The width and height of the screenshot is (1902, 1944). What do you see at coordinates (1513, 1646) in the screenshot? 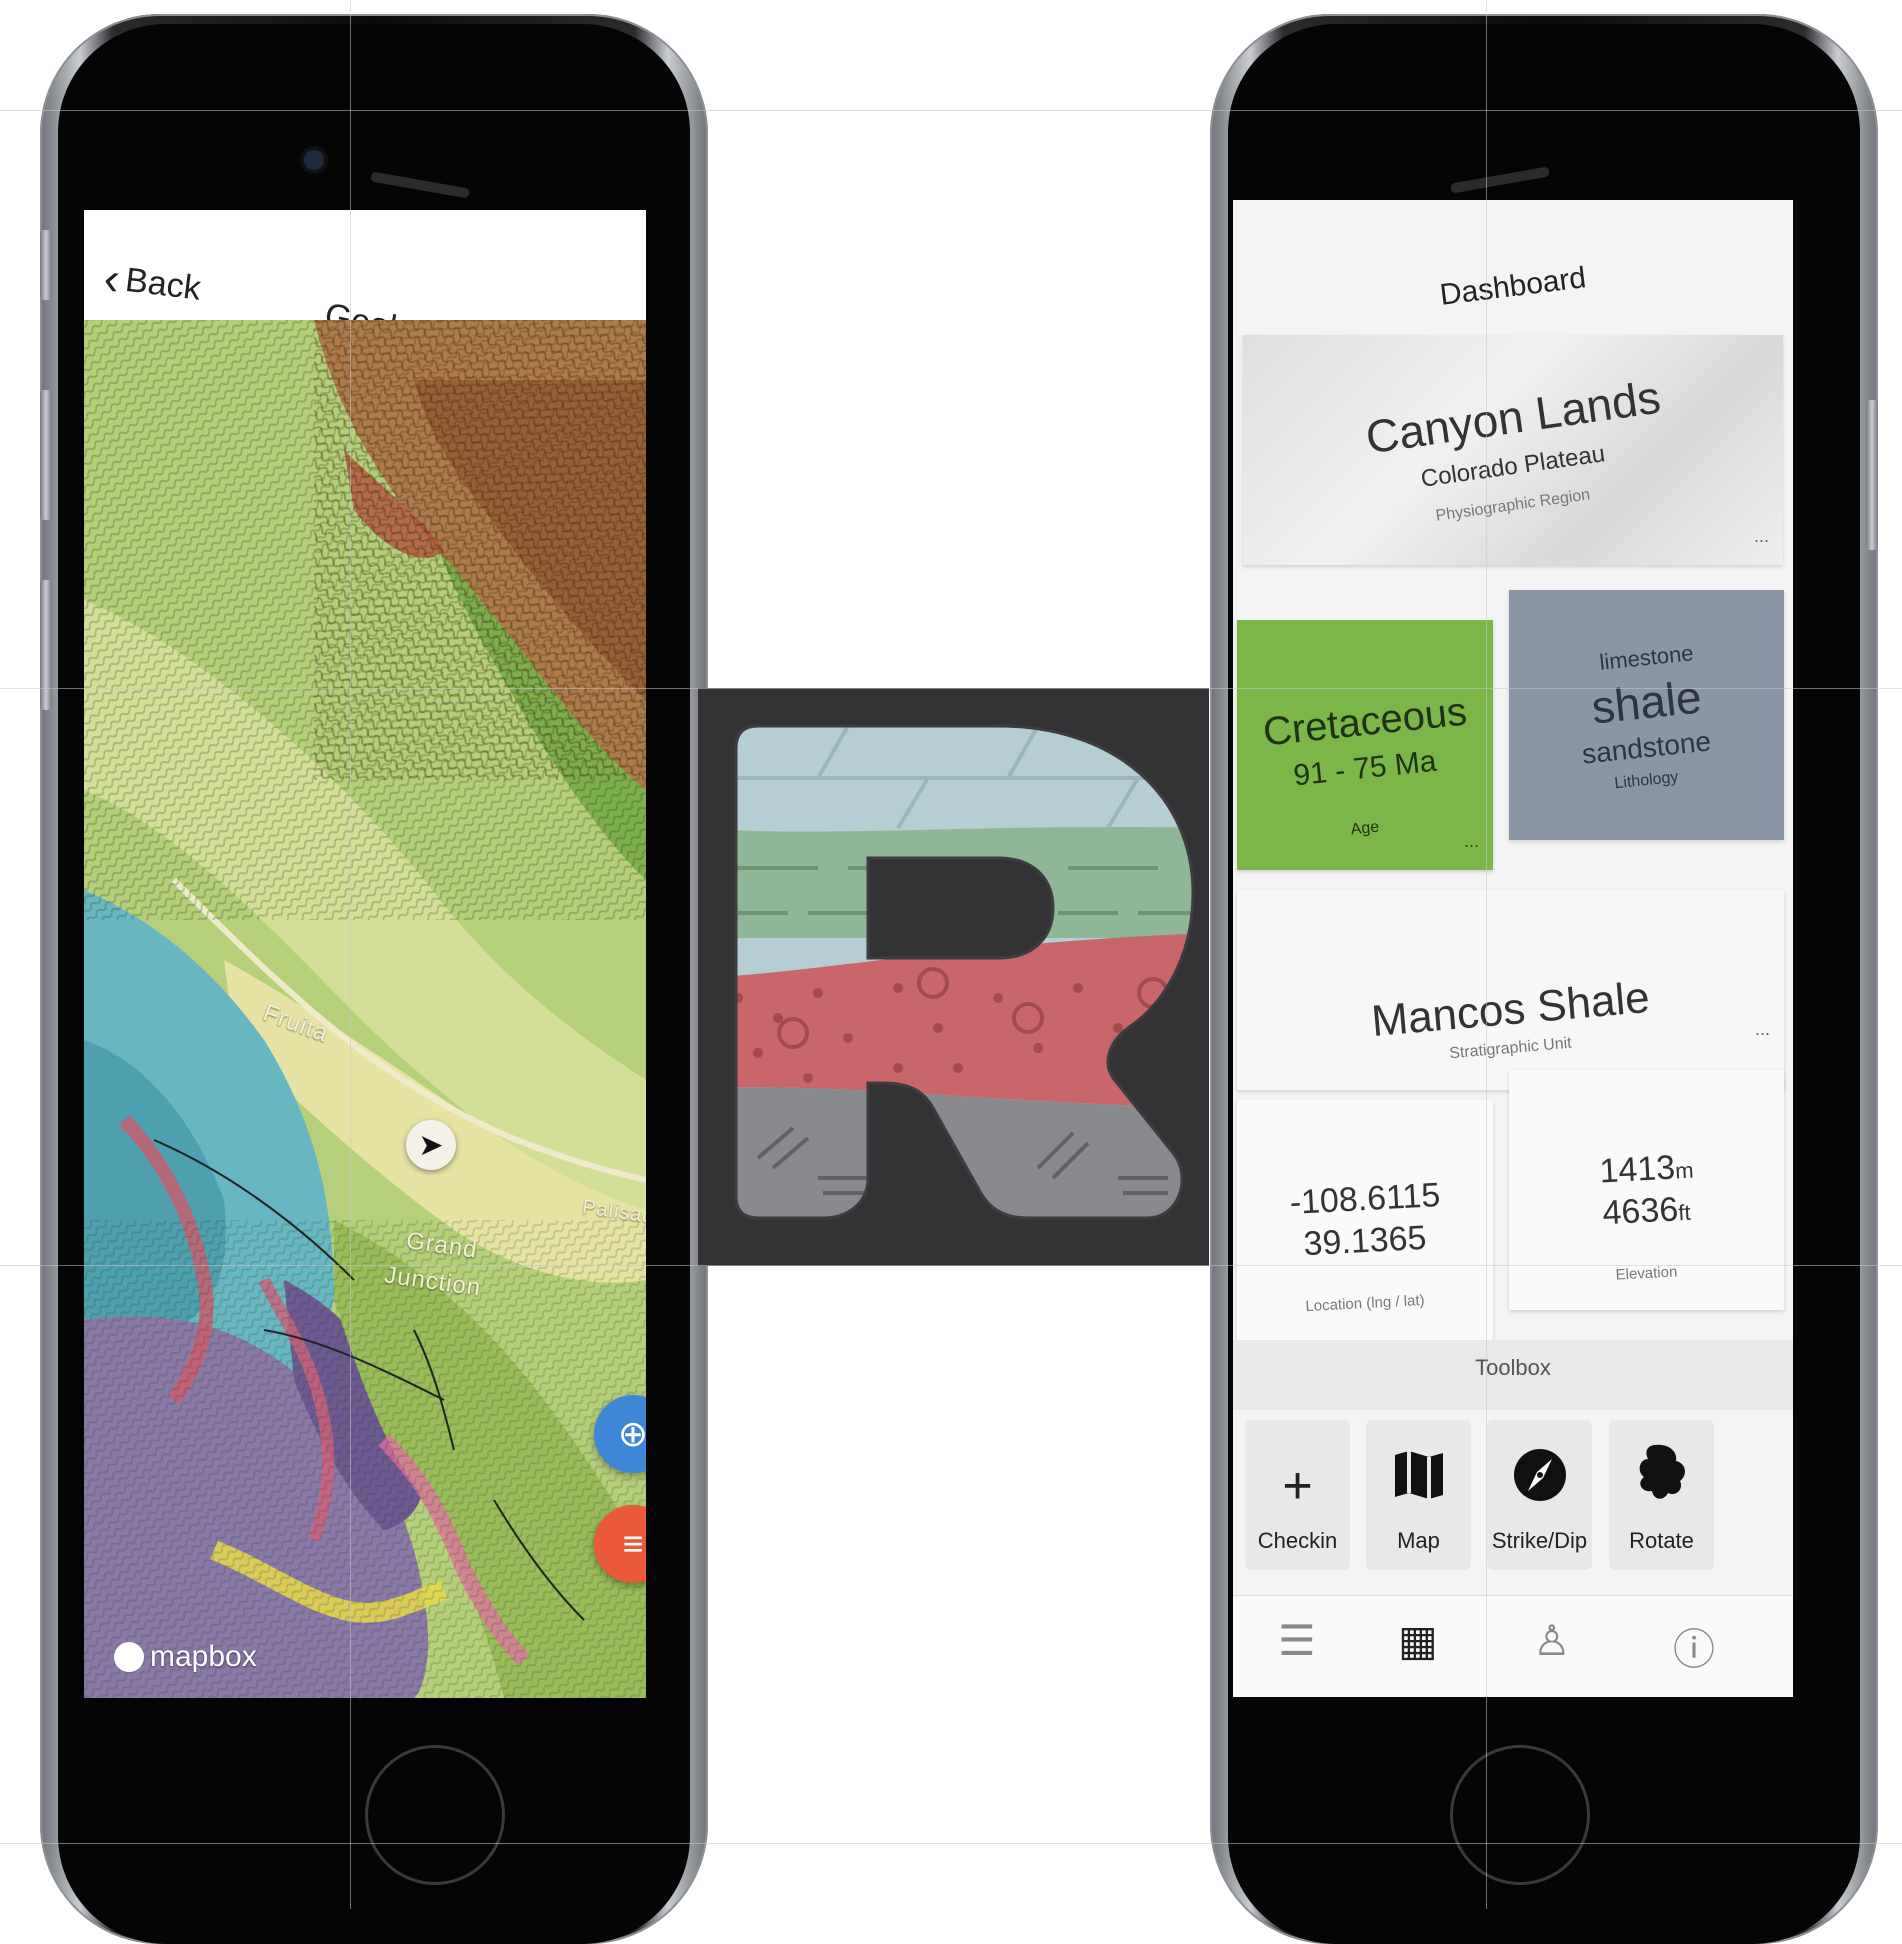
I see `tab-bar: ☰ ▦ ♙ ⓘ` at bounding box center [1513, 1646].